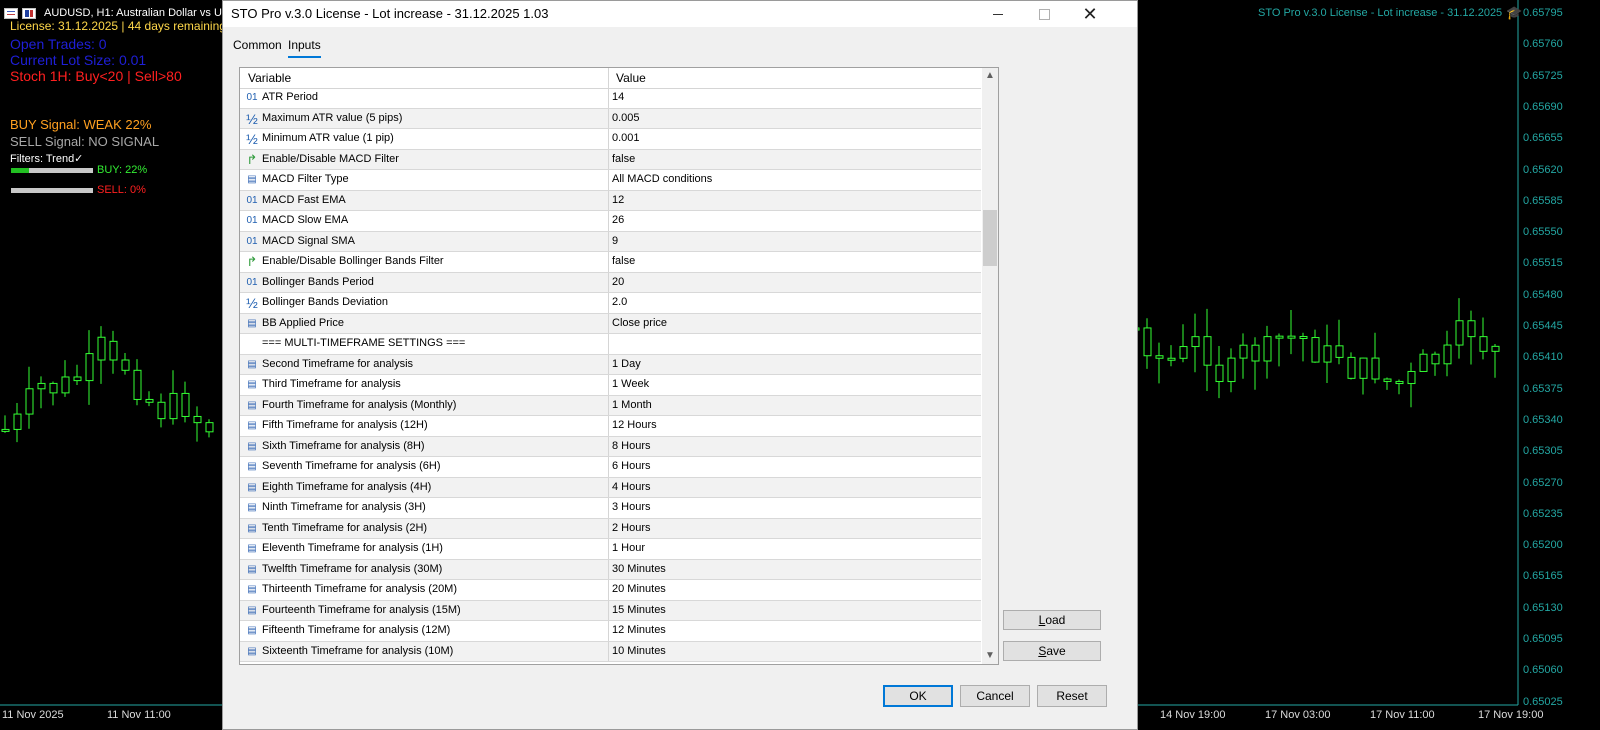 The image size is (1600, 730). I want to click on parameter-row: ▤ MACD Filter Type All MACD conditions, so click(610, 180).